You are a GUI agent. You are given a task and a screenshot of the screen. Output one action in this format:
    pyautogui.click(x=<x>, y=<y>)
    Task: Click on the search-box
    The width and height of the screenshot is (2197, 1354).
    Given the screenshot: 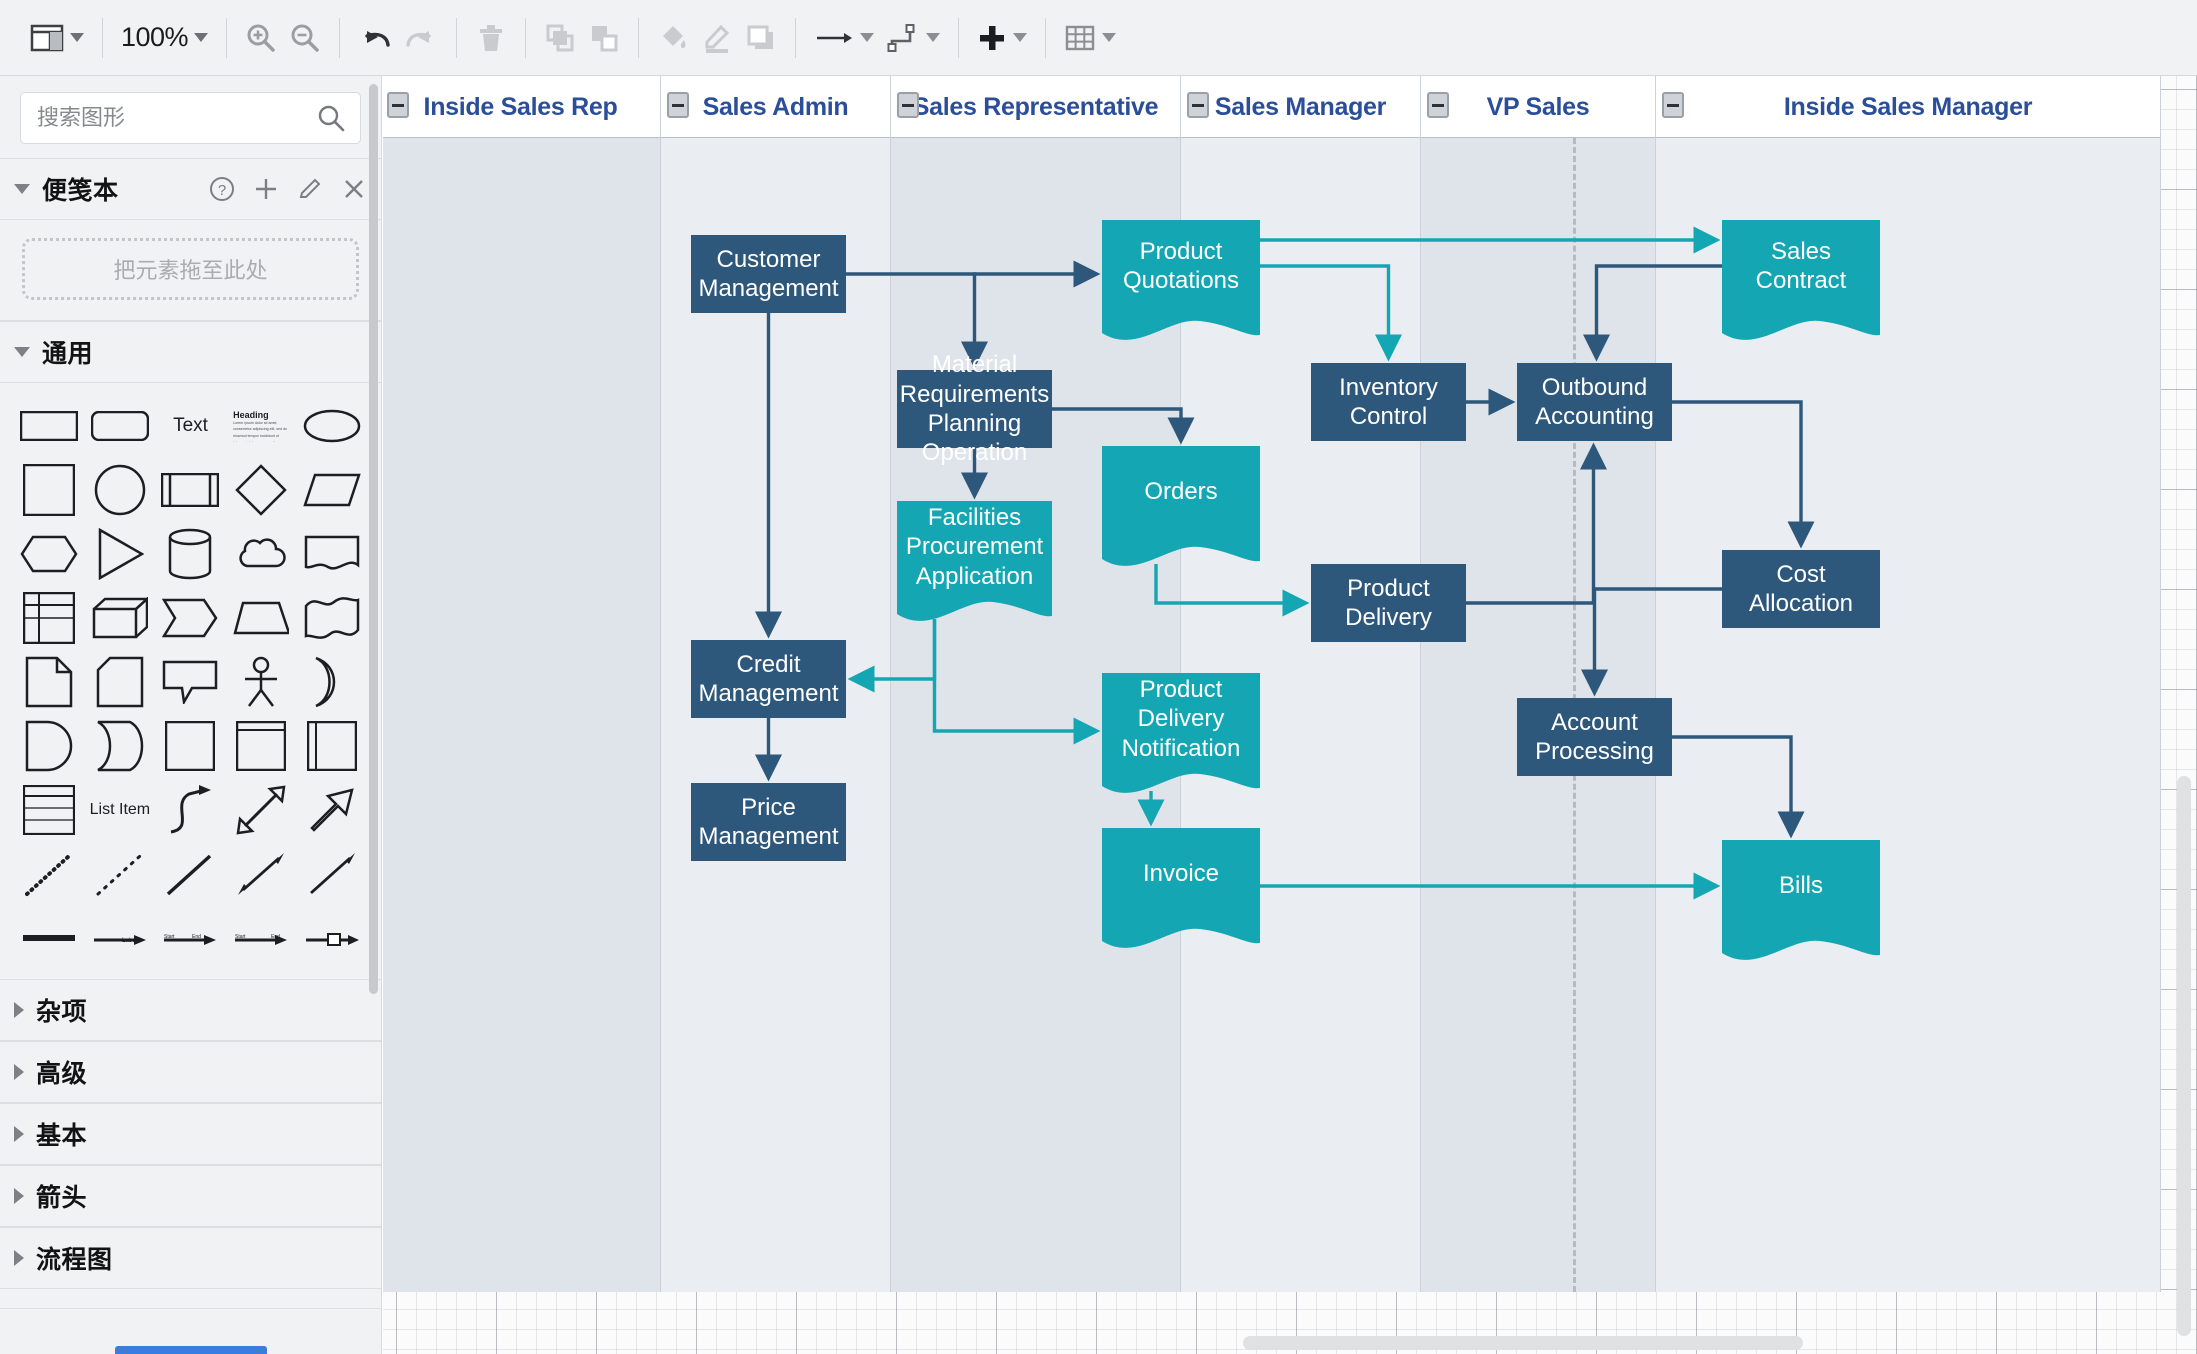 What is the action you would take?
    pyautogui.click(x=190, y=118)
    